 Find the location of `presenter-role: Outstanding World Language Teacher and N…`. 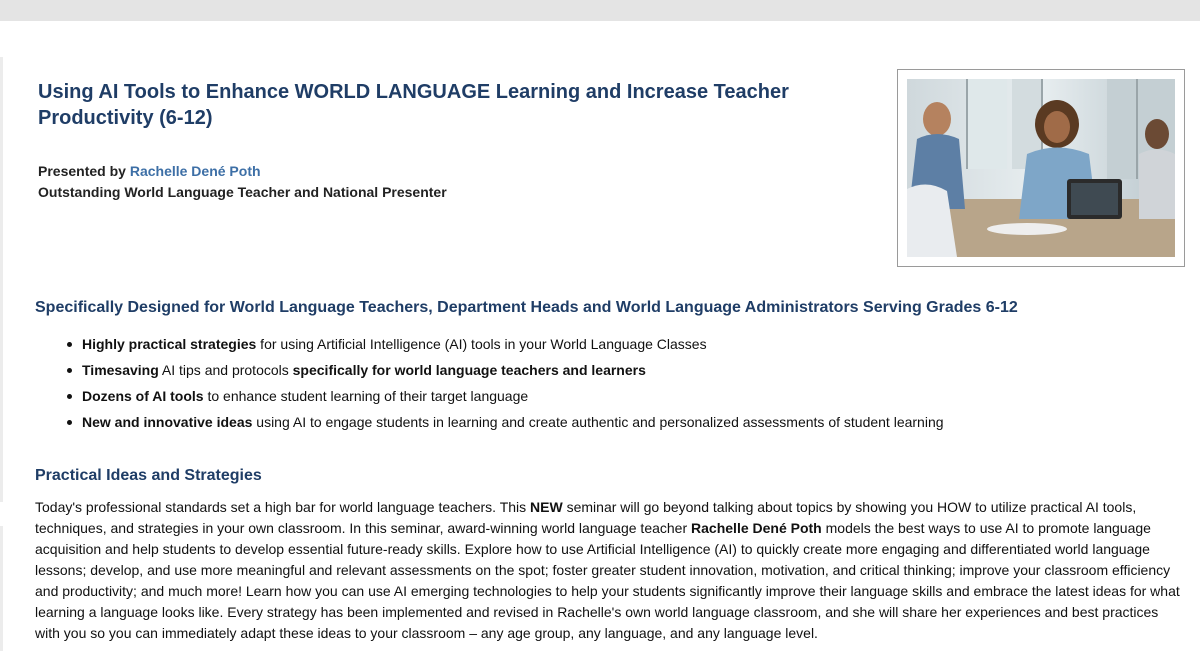

presenter-role: Outstanding World Language Teacher and N… is located at coordinates (242, 192).